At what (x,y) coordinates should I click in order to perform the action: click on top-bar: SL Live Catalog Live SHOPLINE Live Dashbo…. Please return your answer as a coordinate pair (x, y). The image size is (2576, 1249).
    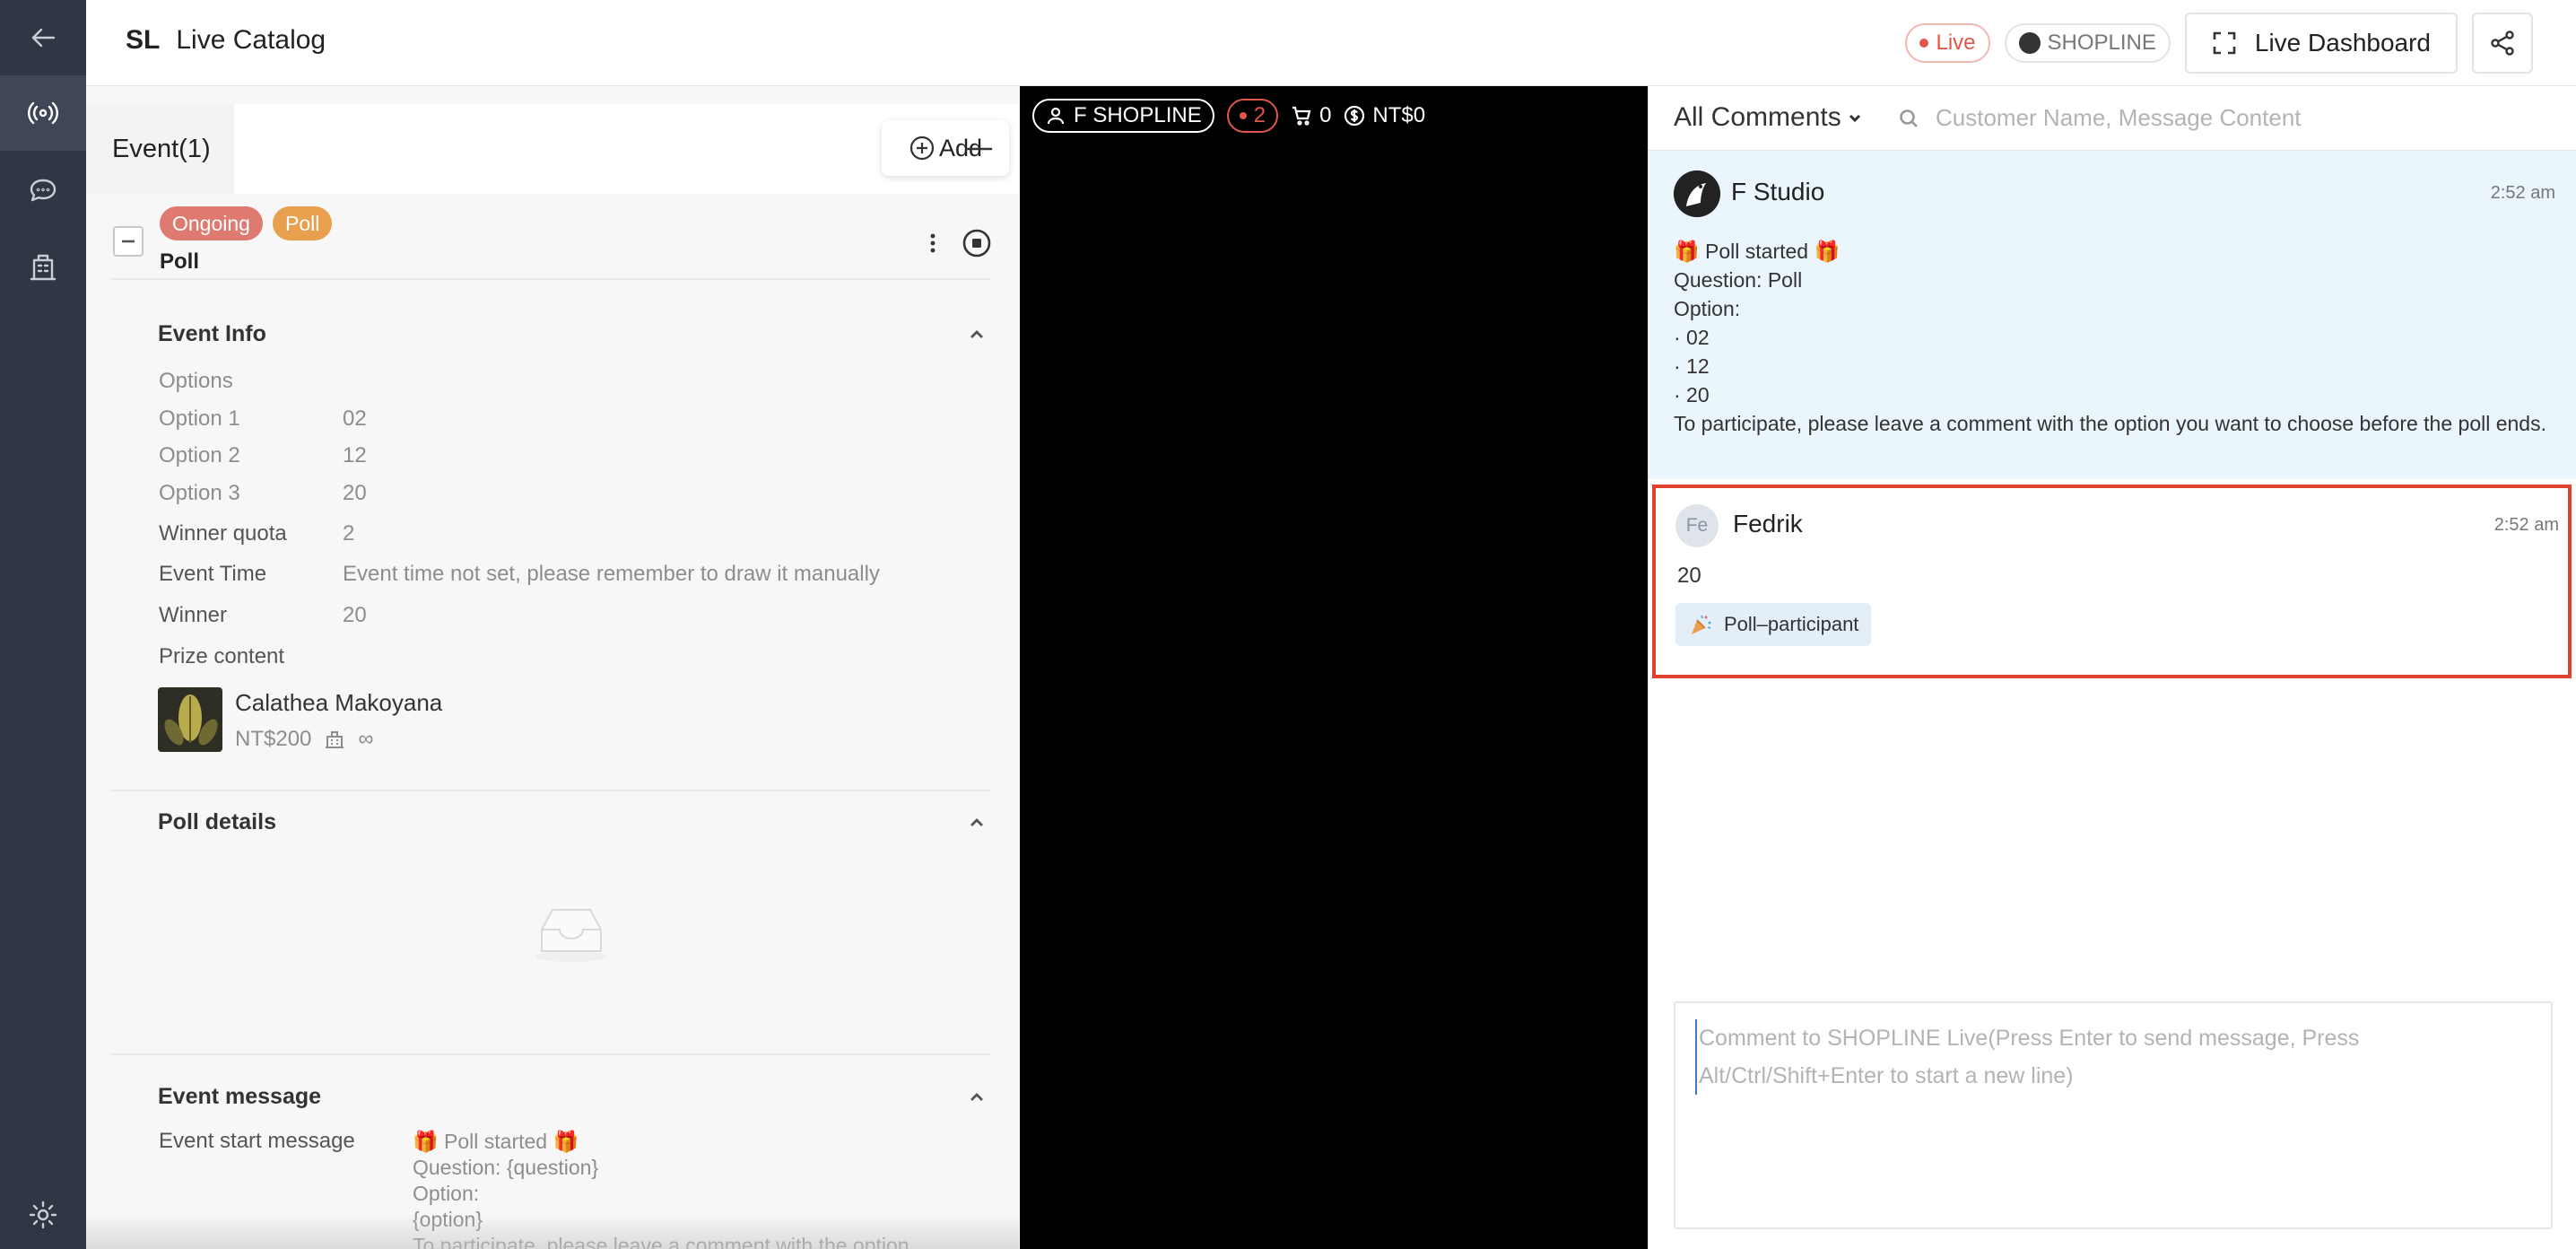
    Looking at the image, I should click on (1331, 43).